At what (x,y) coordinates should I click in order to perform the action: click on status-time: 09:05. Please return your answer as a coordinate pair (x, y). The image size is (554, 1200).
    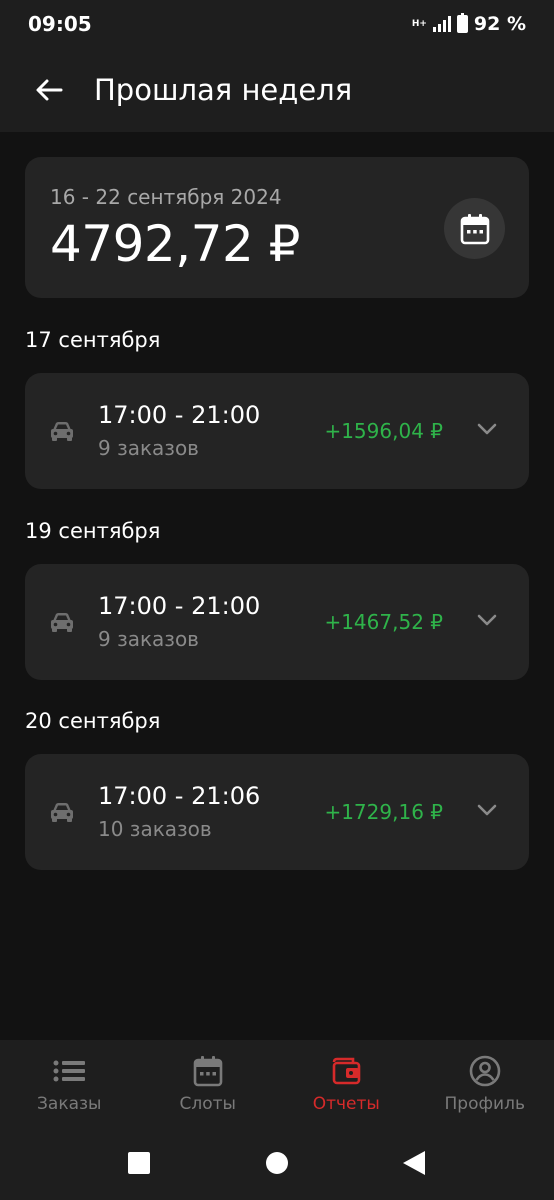
    Looking at the image, I should click on (60, 24).